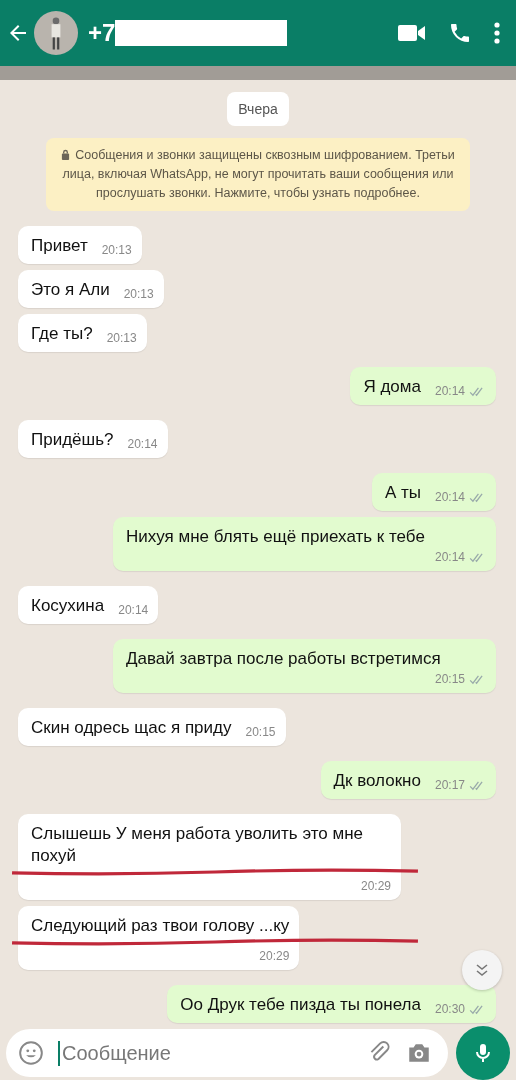  I want to click on message-text: Слышешь У меня работа уволить это мне похуй, so click(197, 845).